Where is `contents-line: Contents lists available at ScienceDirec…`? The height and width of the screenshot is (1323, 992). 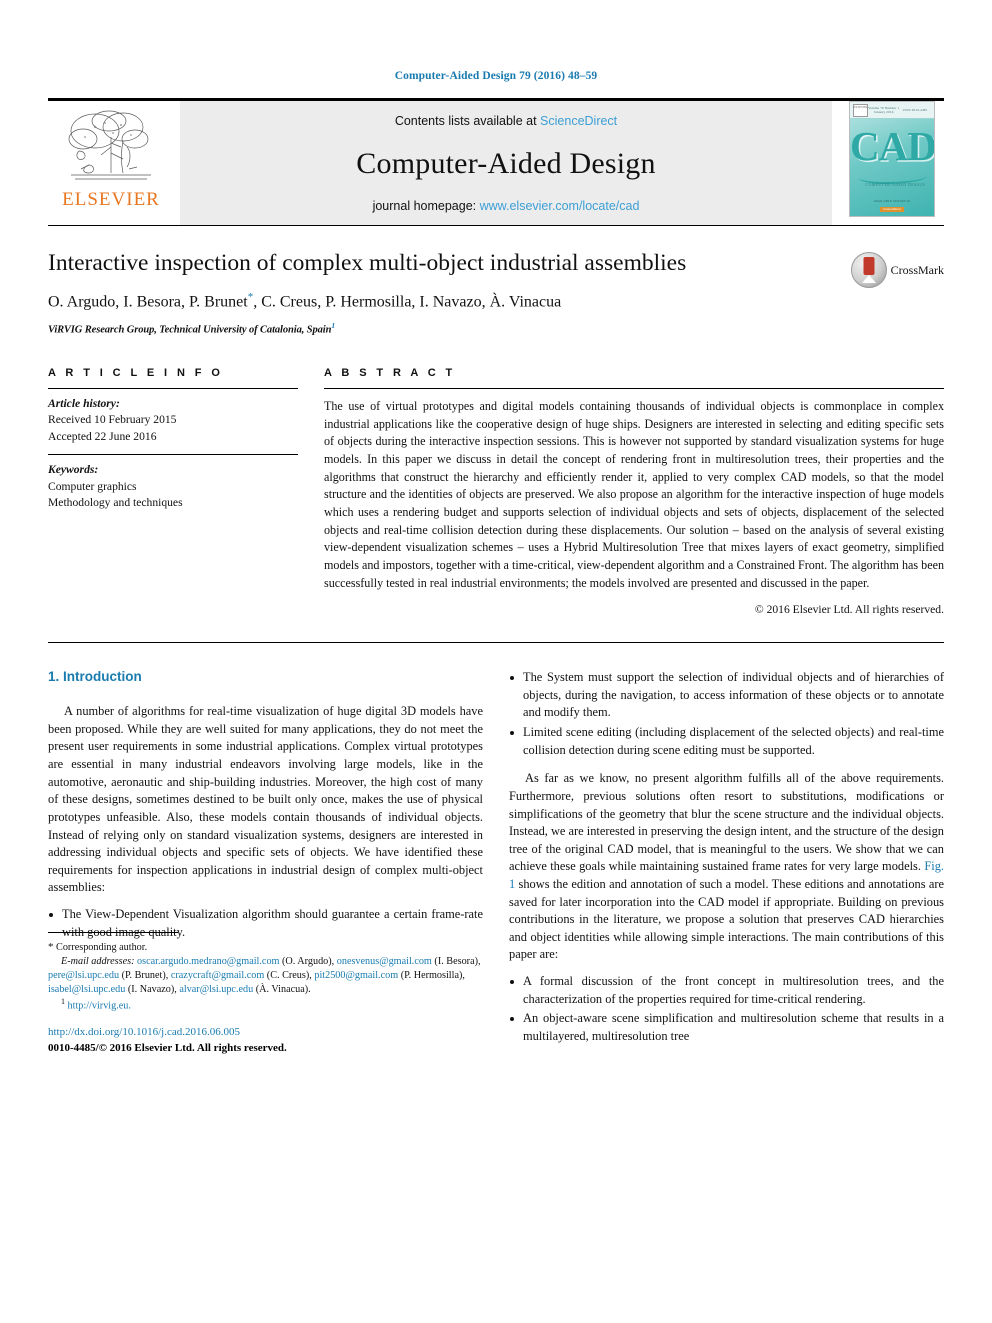 contents-line: Contents lists available at ScienceDirec… is located at coordinates (506, 121).